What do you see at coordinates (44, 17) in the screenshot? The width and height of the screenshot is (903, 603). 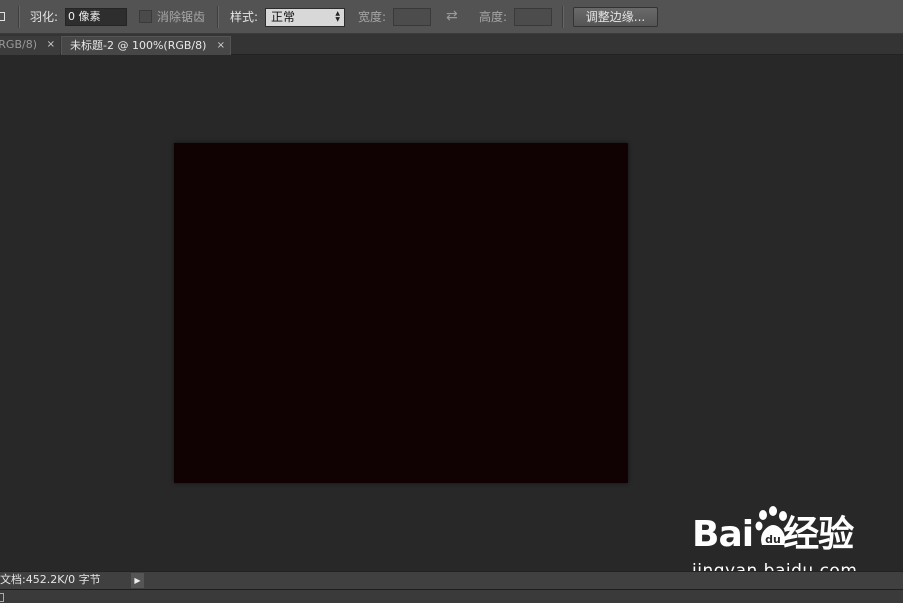 I see `feather-label: 羽化:` at bounding box center [44, 17].